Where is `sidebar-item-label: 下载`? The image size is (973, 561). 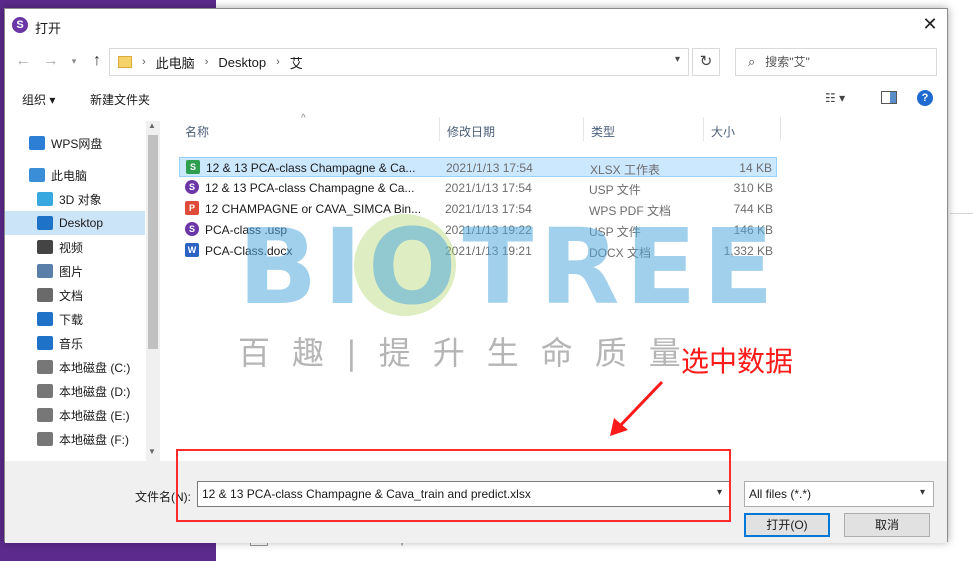 sidebar-item-label: 下载 is located at coordinates (71, 319).